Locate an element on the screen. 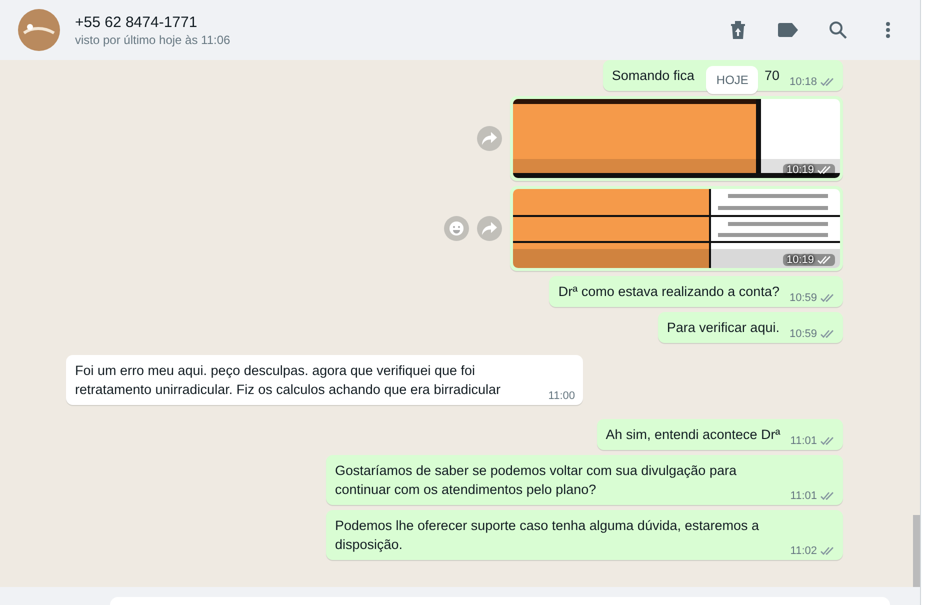 This screenshot has width=934, height=605. message-text: Ah sim, entendi acontece Drª is located at coordinates (693, 435).